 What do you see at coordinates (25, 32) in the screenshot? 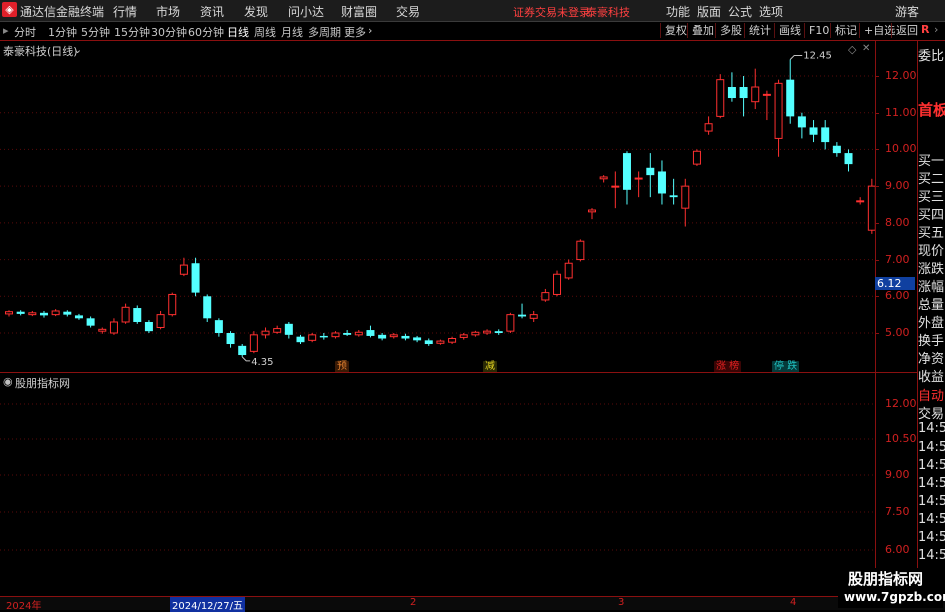
I see `period-fenshi: 分时` at bounding box center [25, 32].